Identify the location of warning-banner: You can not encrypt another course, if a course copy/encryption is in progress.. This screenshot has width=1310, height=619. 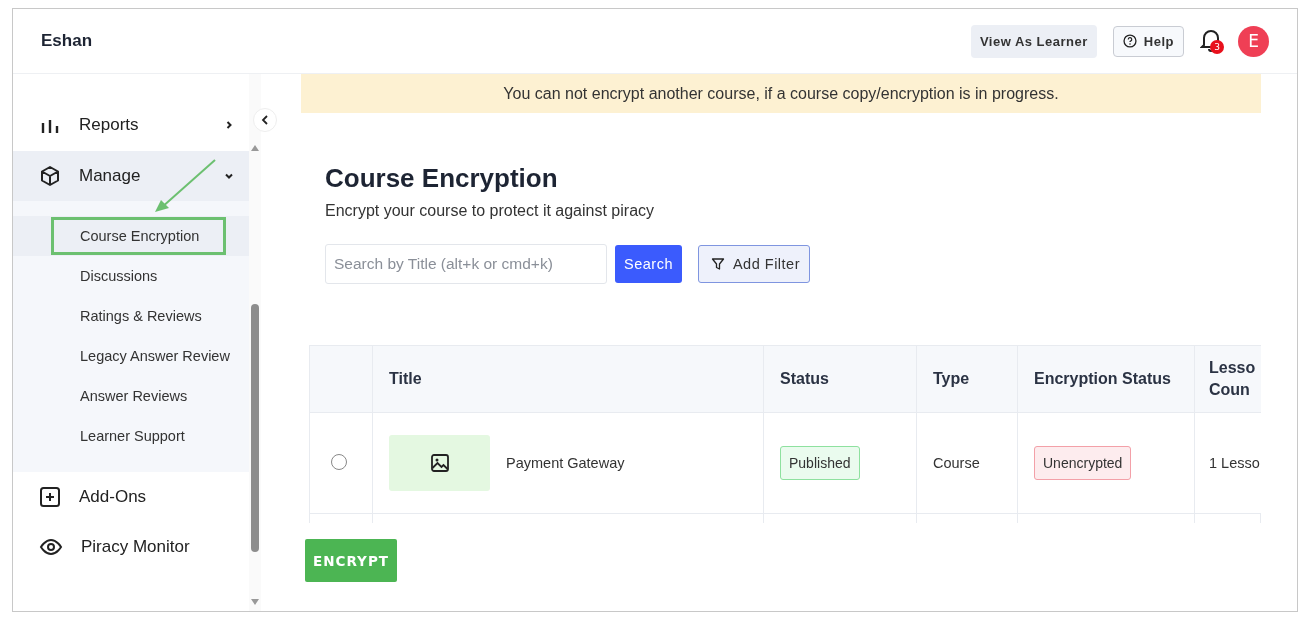
(781, 93).